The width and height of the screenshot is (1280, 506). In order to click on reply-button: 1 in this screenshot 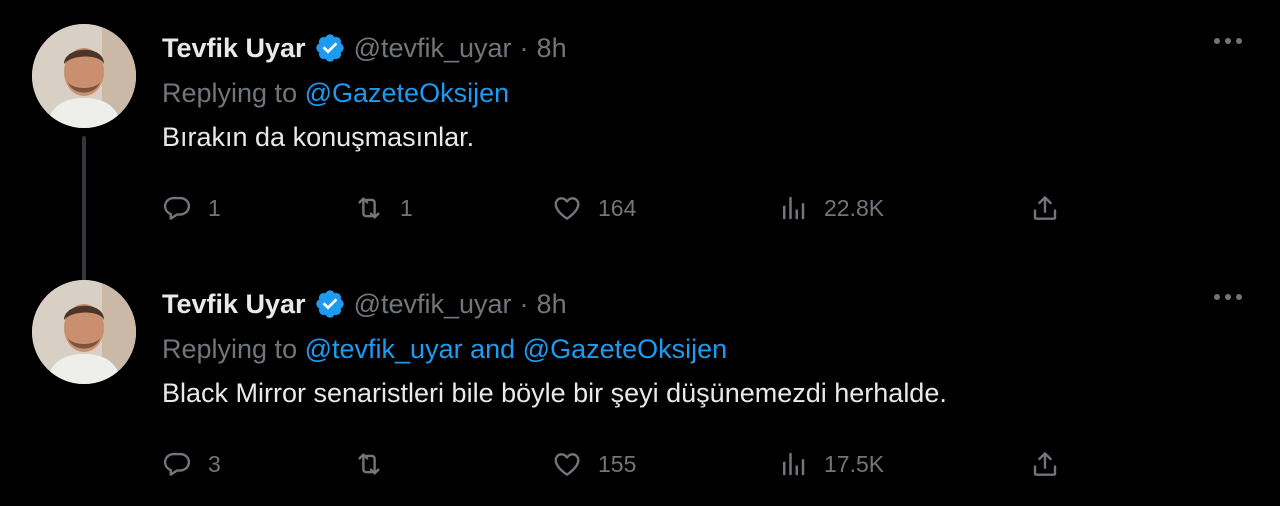, I will do `click(191, 208)`.